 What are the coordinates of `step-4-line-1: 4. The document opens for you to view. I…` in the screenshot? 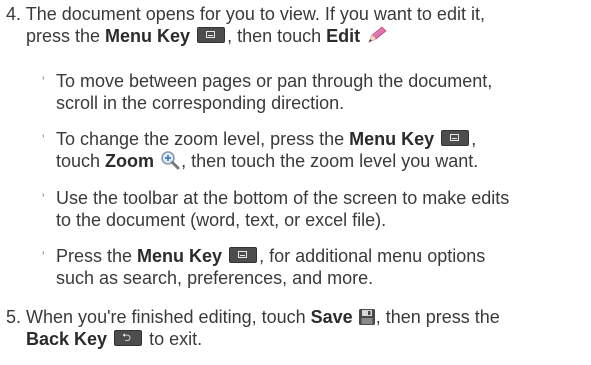 It's located at (245, 14).